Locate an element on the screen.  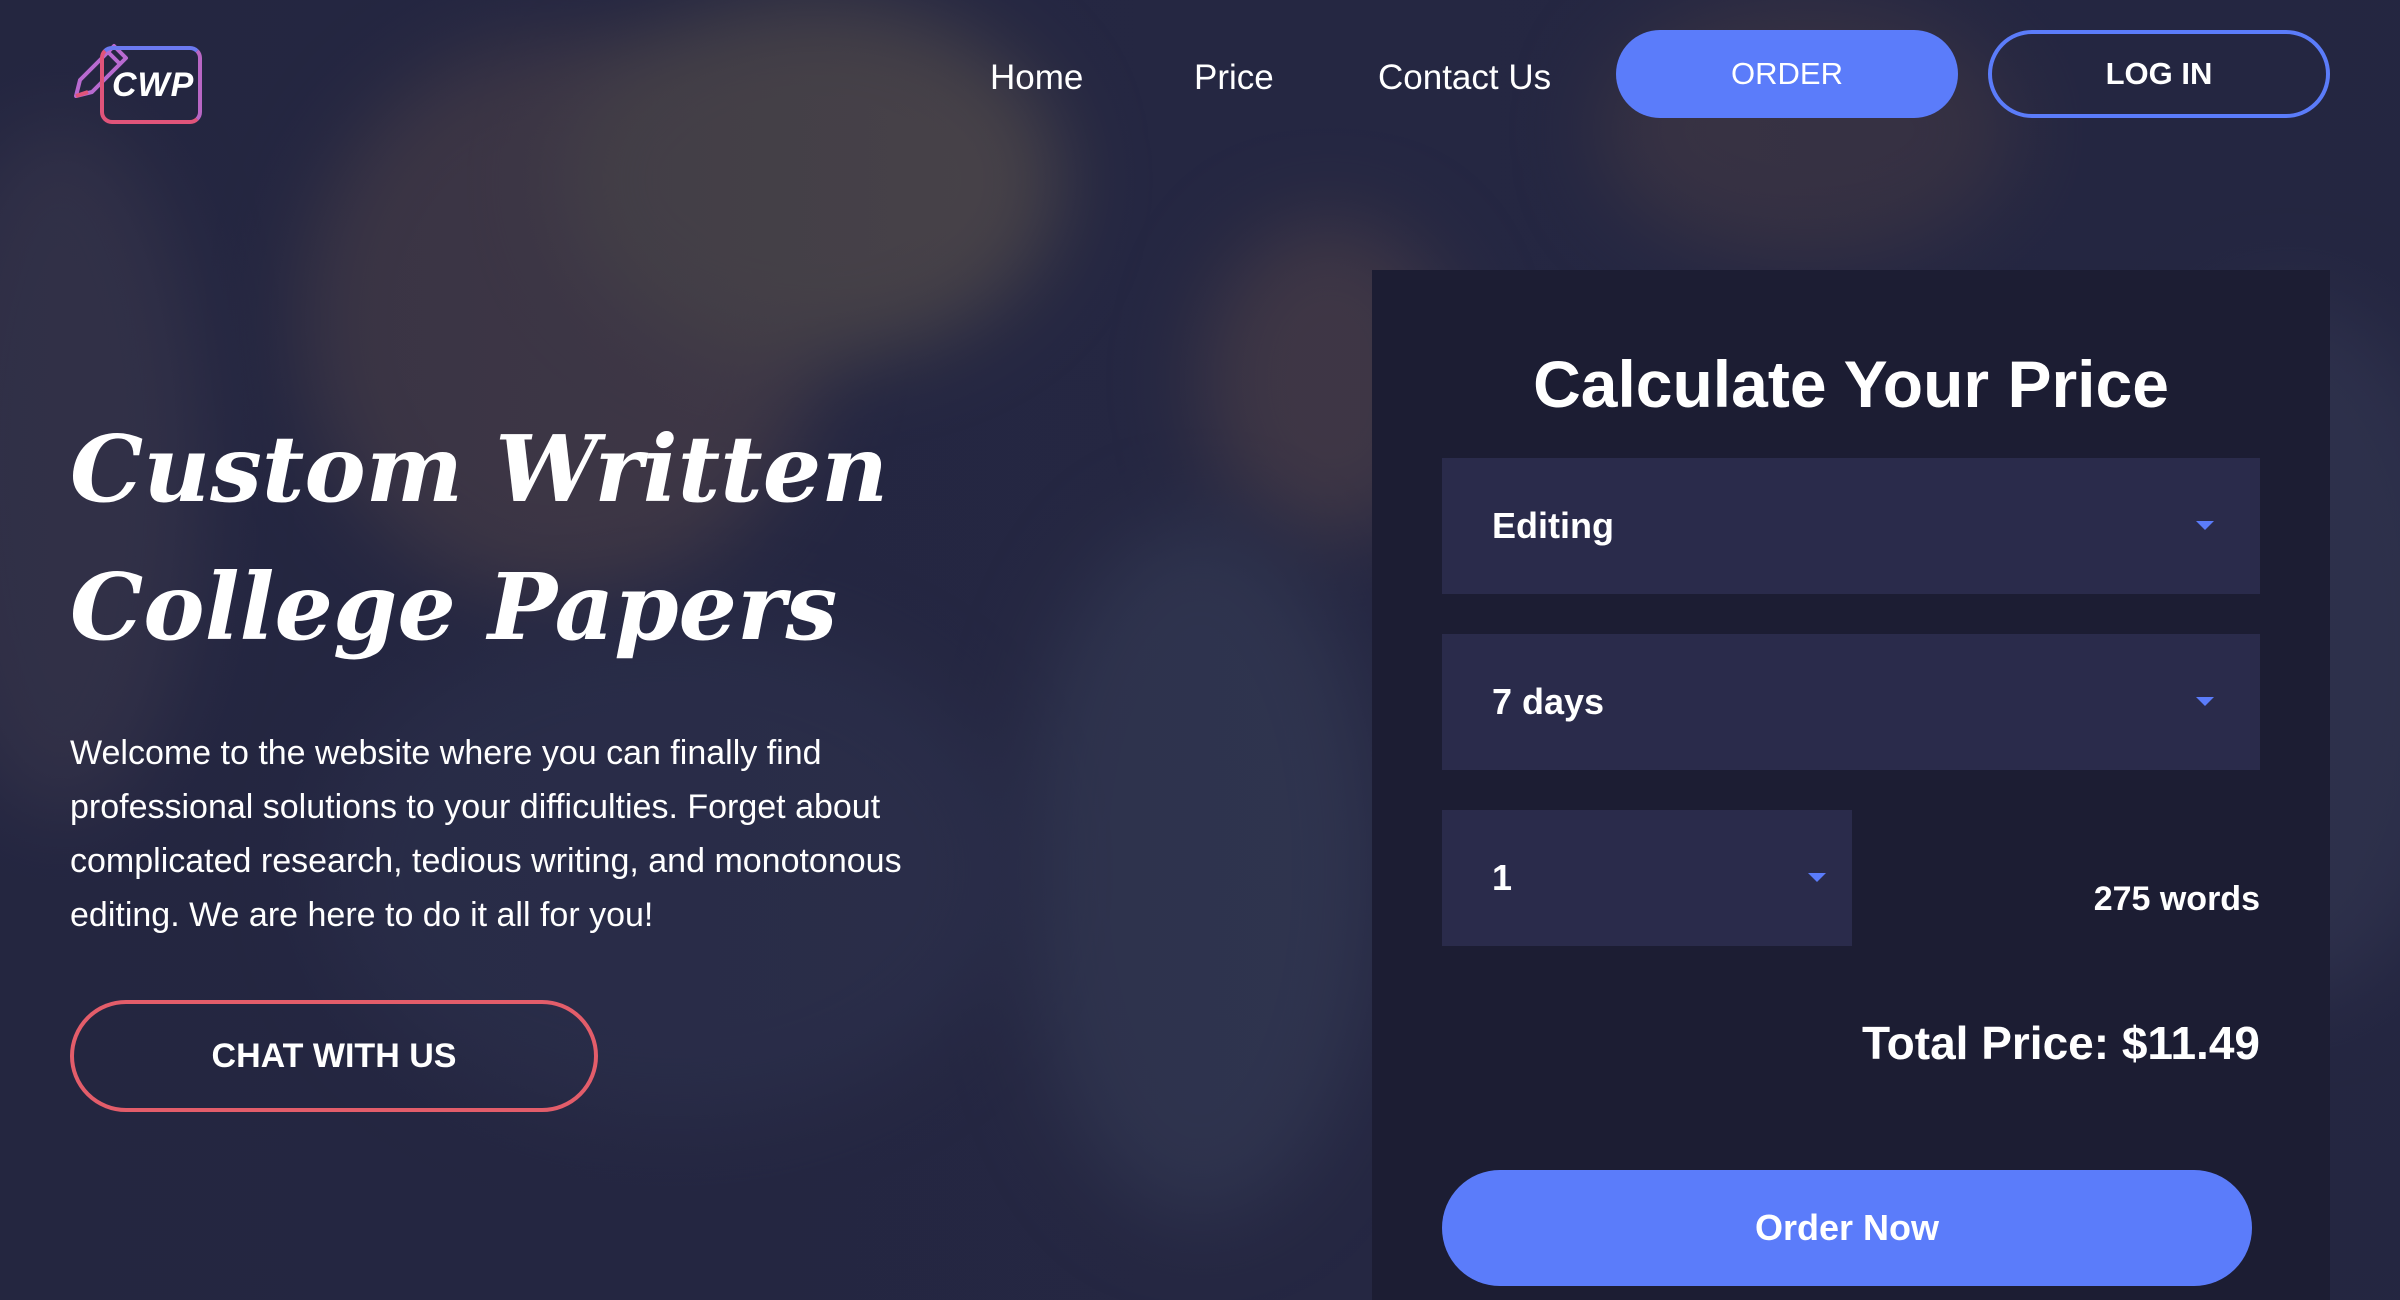
calculator-title: Calculate Your Price is located at coordinates (1851, 384).